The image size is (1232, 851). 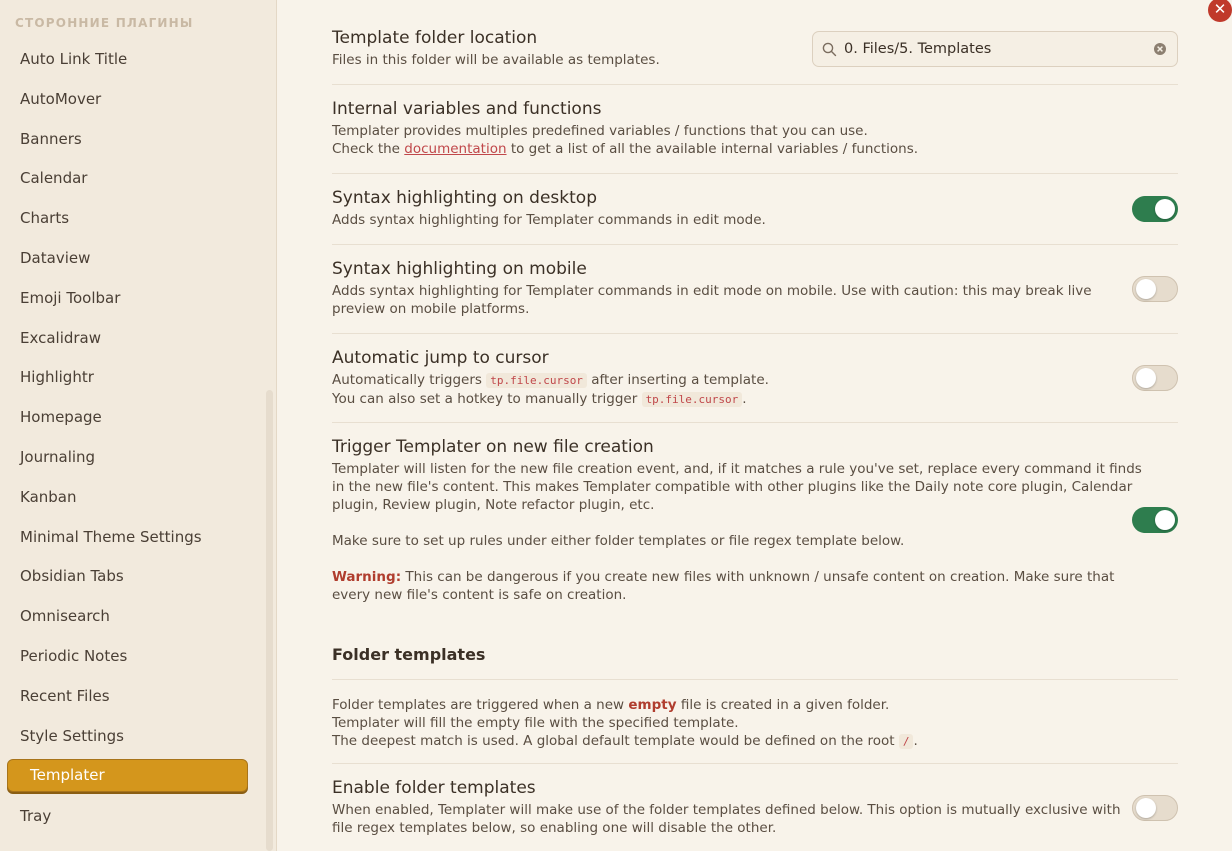 What do you see at coordinates (73, 59) in the screenshot?
I see `sidebar-item-auto-link-title: Auto Link Title` at bounding box center [73, 59].